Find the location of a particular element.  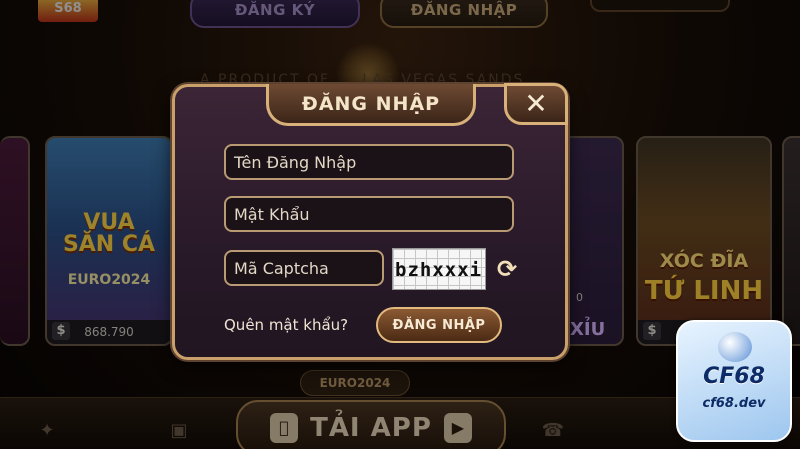

forgot-password-link: Quên mật khẩu? is located at coordinates (286, 325).